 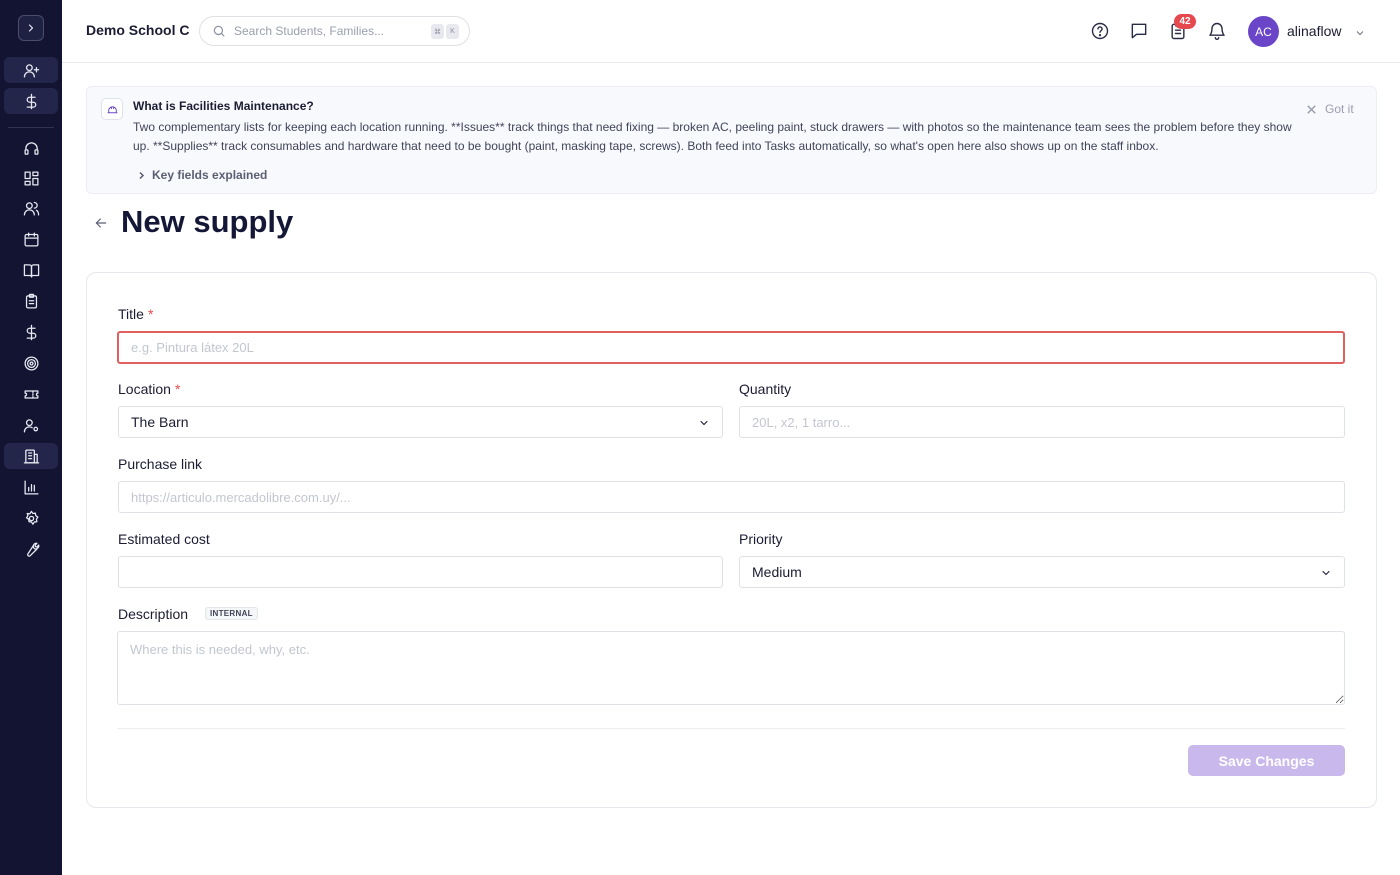 I want to click on bar-chart-icon, so click(x=31, y=487).